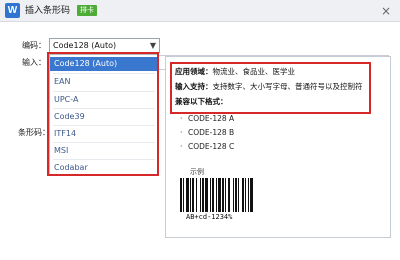  What do you see at coordinates (104, 82) in the screenshot?
I see `dropdown-option: EAN` at bounding box center [104, 82].